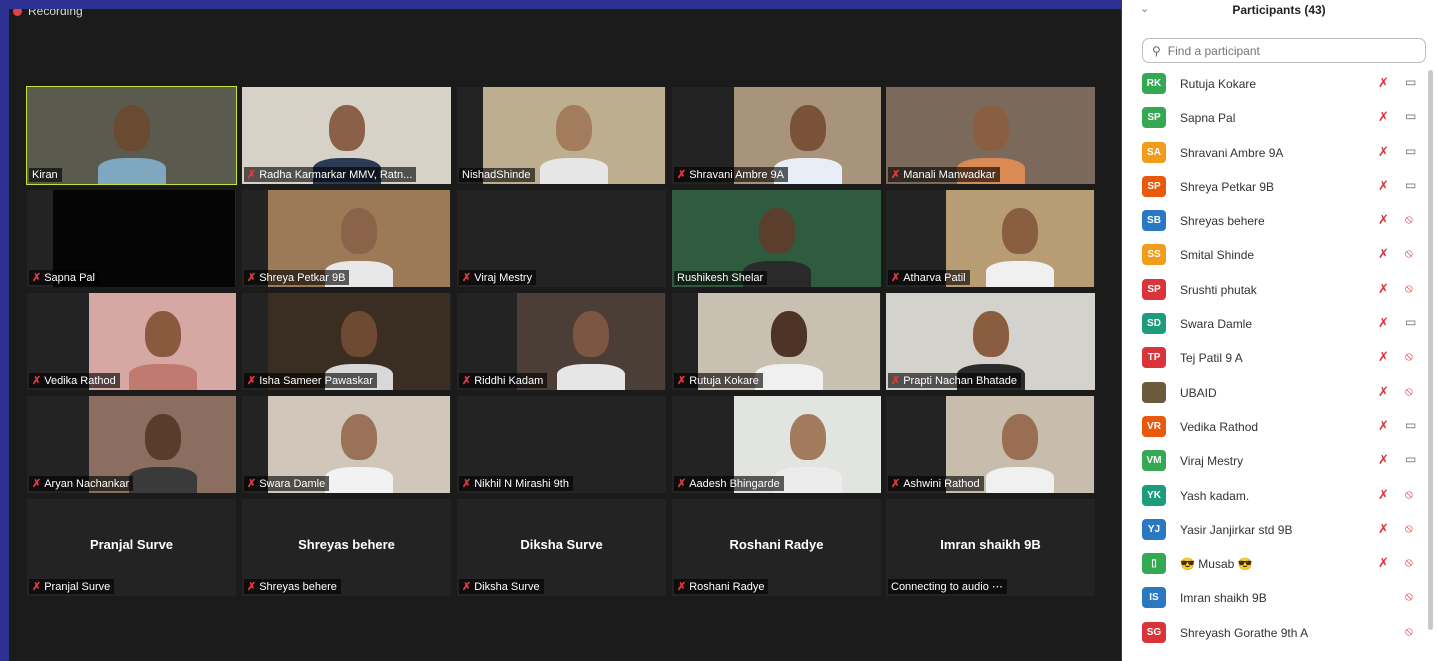  I want to click on video-tile: ✗ Prapti Nachan Bhatade, so click(990, 341).